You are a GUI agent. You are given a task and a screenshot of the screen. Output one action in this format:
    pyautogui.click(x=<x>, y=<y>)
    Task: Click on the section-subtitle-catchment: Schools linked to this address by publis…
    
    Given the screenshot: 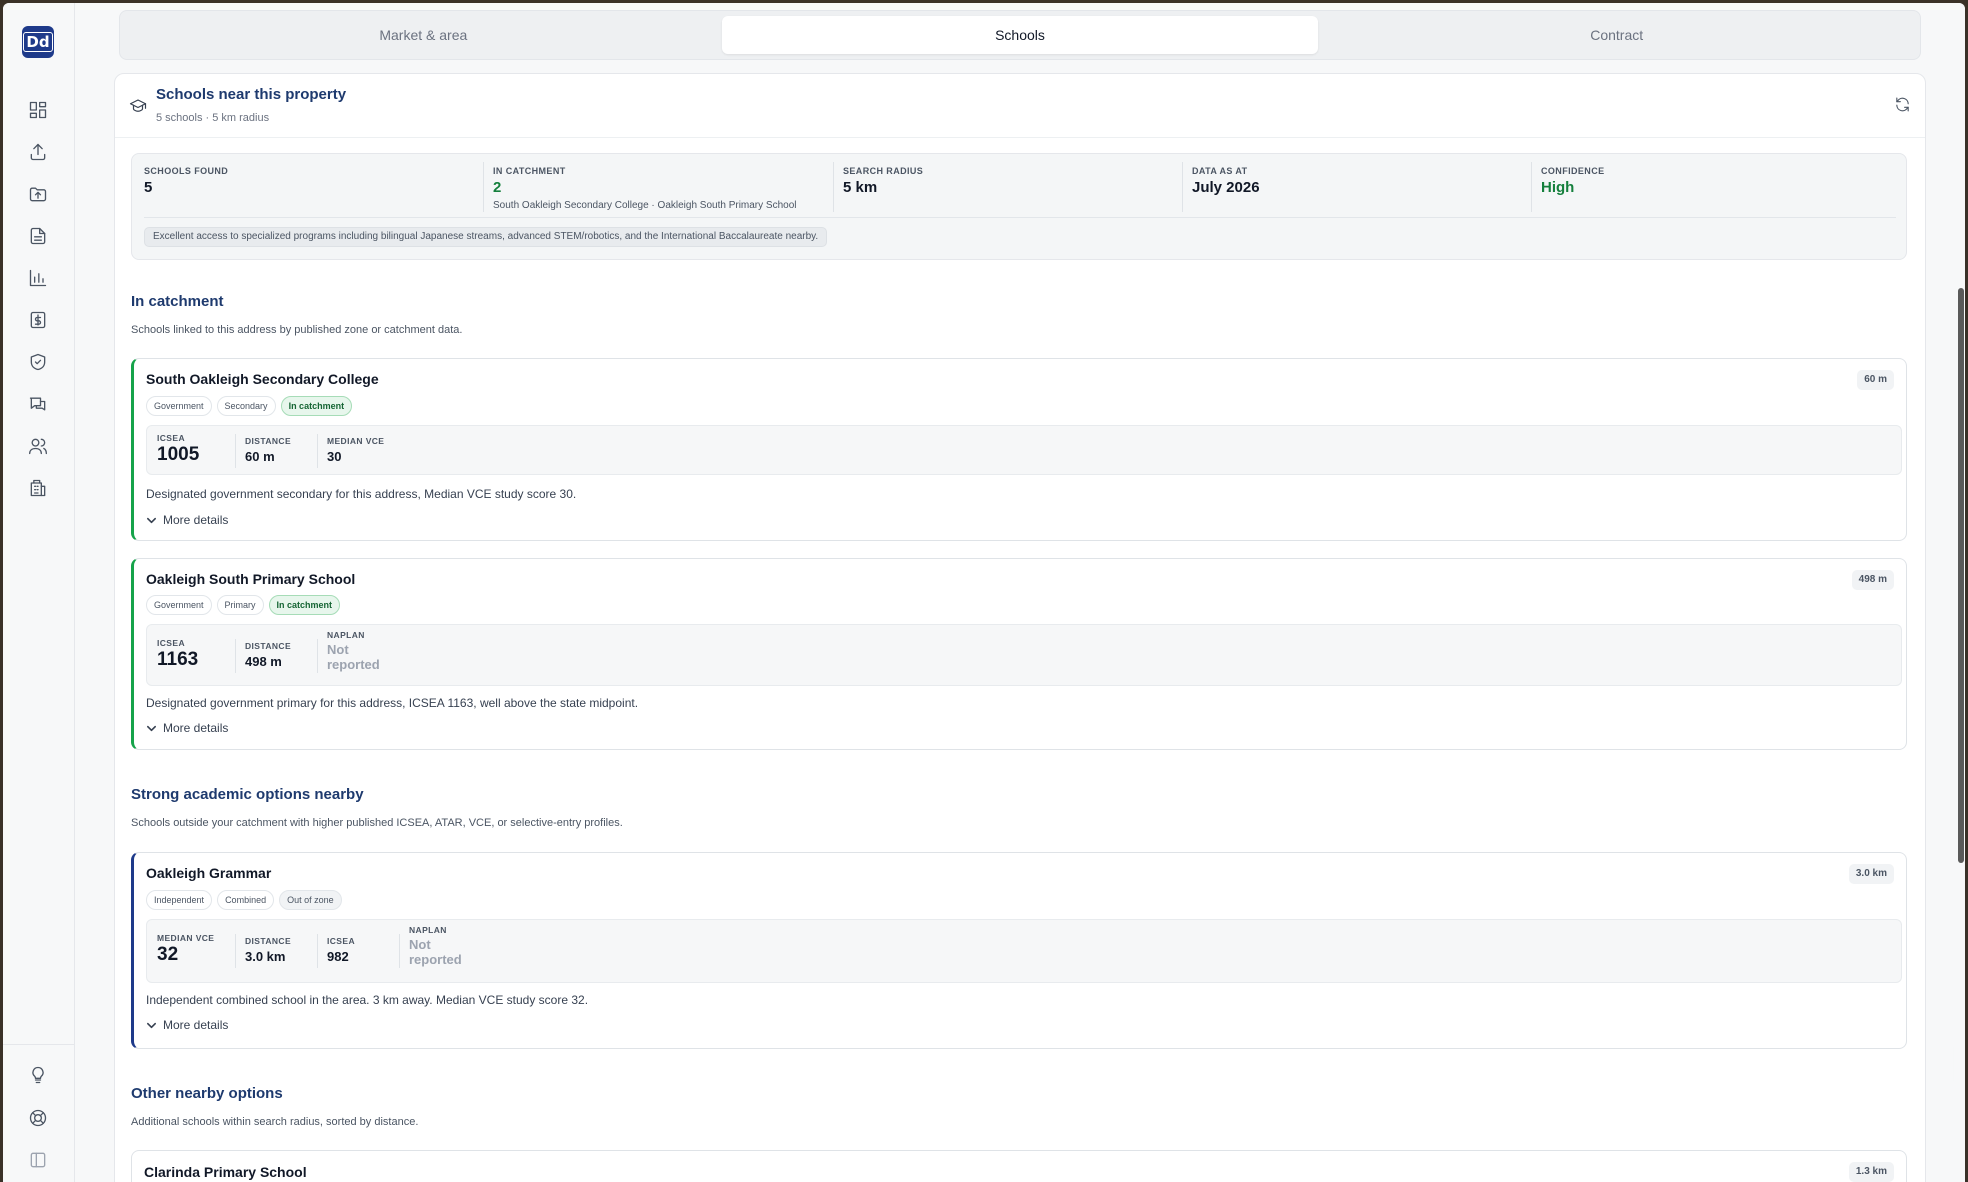 What is the action you would take?
    pyautogui.click(x=297, y=330)
    